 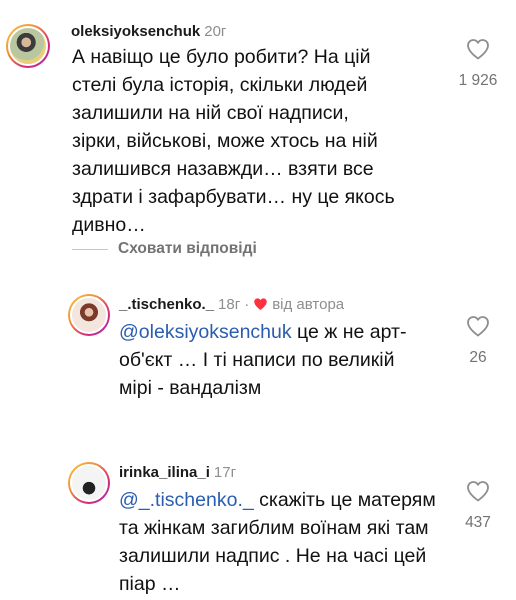 What do you see at coordinates (186, 500) in the screenshot?
I see `mention-link: @_.tischenko._` at bounding box center [186, 500].